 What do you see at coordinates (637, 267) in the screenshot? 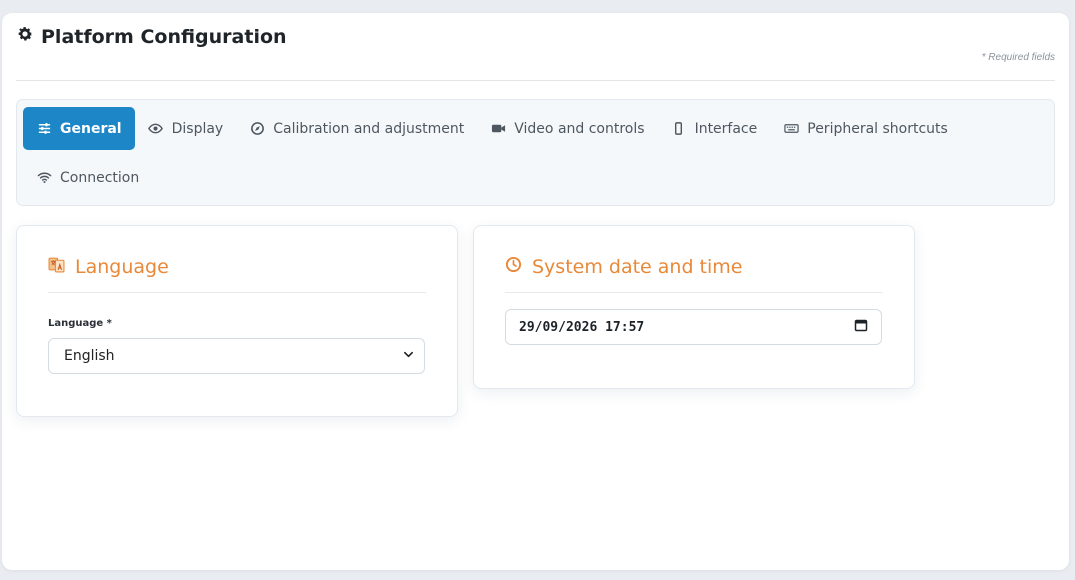
I see `card-title-text: System date and time` at bounding box center [637, 267].